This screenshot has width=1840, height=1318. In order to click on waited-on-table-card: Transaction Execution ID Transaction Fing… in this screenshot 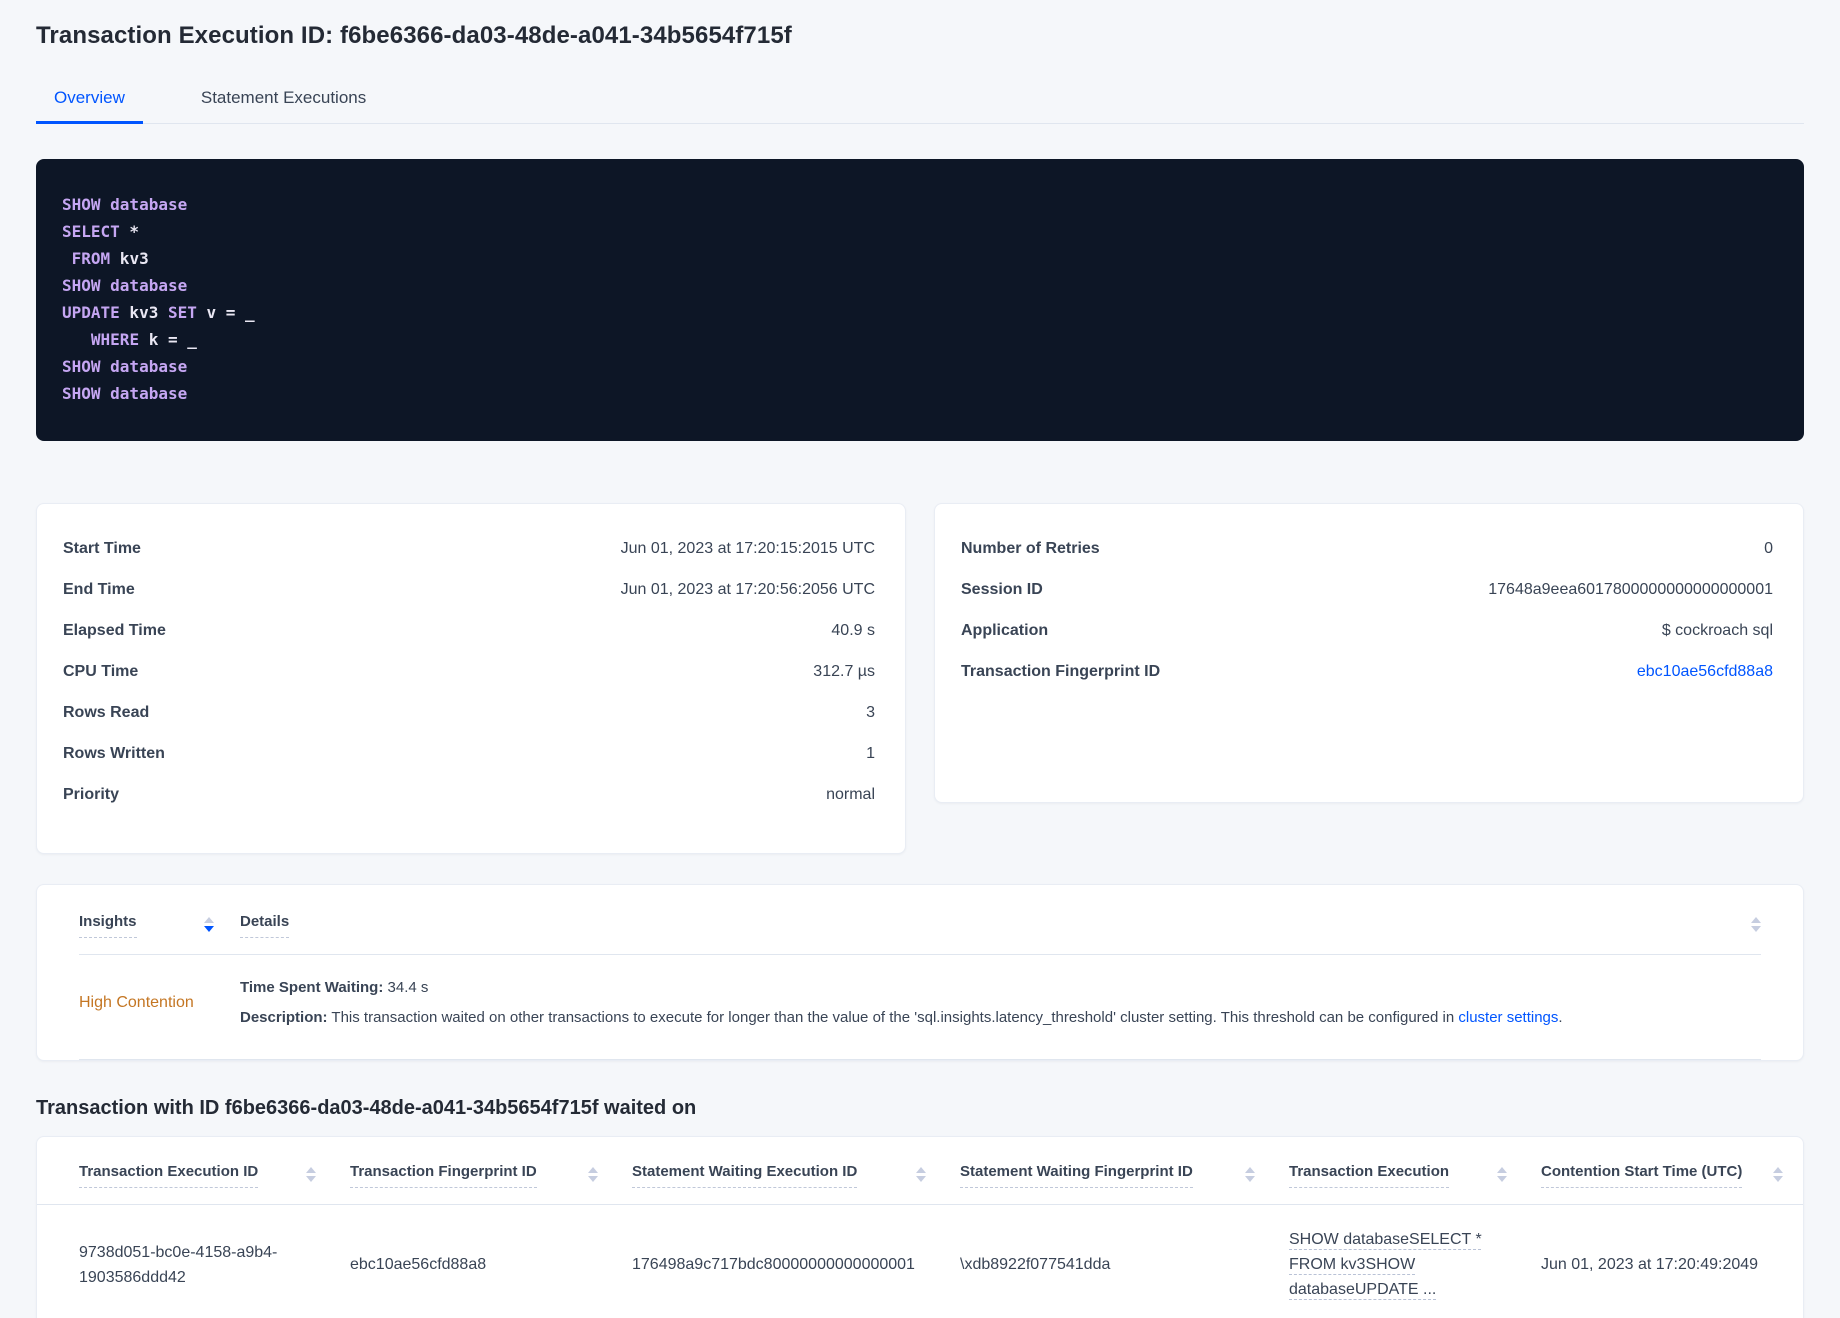, I will do `click(920, 1227)`.